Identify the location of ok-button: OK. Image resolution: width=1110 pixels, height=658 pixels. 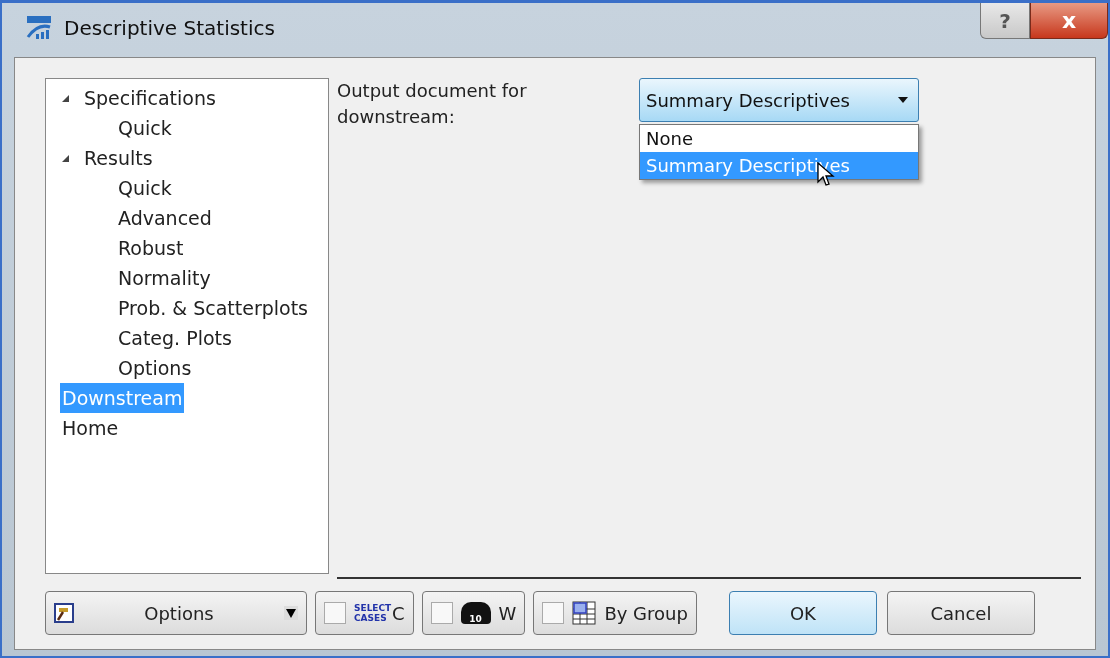
(802, 613).